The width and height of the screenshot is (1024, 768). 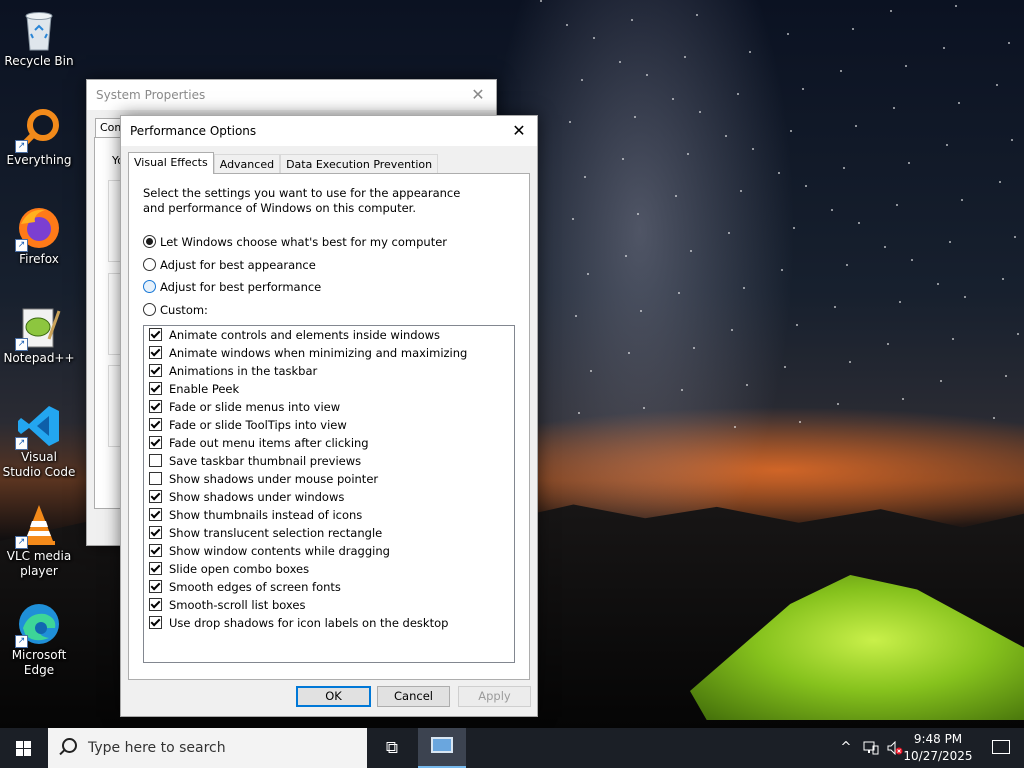 I want to click on taskbar-search-box: Type here to search, so click(x=207, y=748).